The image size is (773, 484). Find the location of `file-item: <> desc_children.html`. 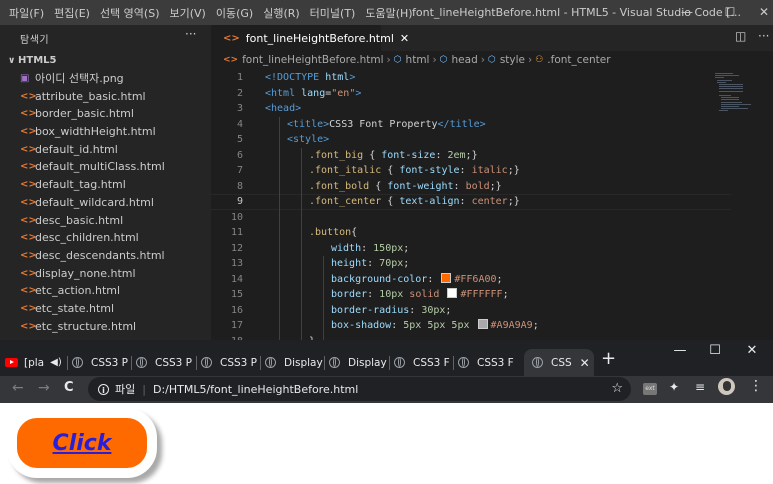

file-item: <> desc_children.html is located at coordinates (105, 238).